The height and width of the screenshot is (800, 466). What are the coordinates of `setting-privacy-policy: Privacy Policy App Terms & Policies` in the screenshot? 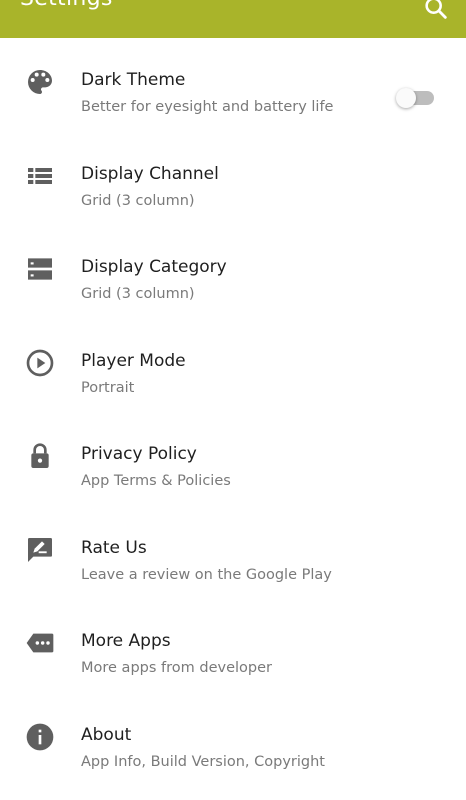 It's located at (233, 459).